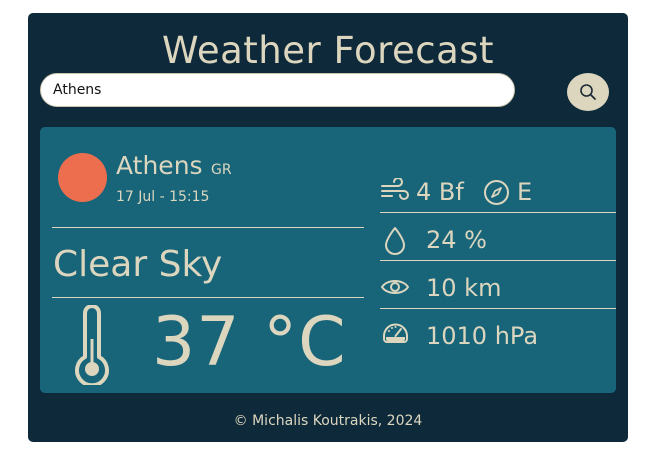 This screenshot has width=657, height=457. What do you see at coordinates (82, 177) in the screenshot?
I see `sun-icon` at bounding box center [82, 177].